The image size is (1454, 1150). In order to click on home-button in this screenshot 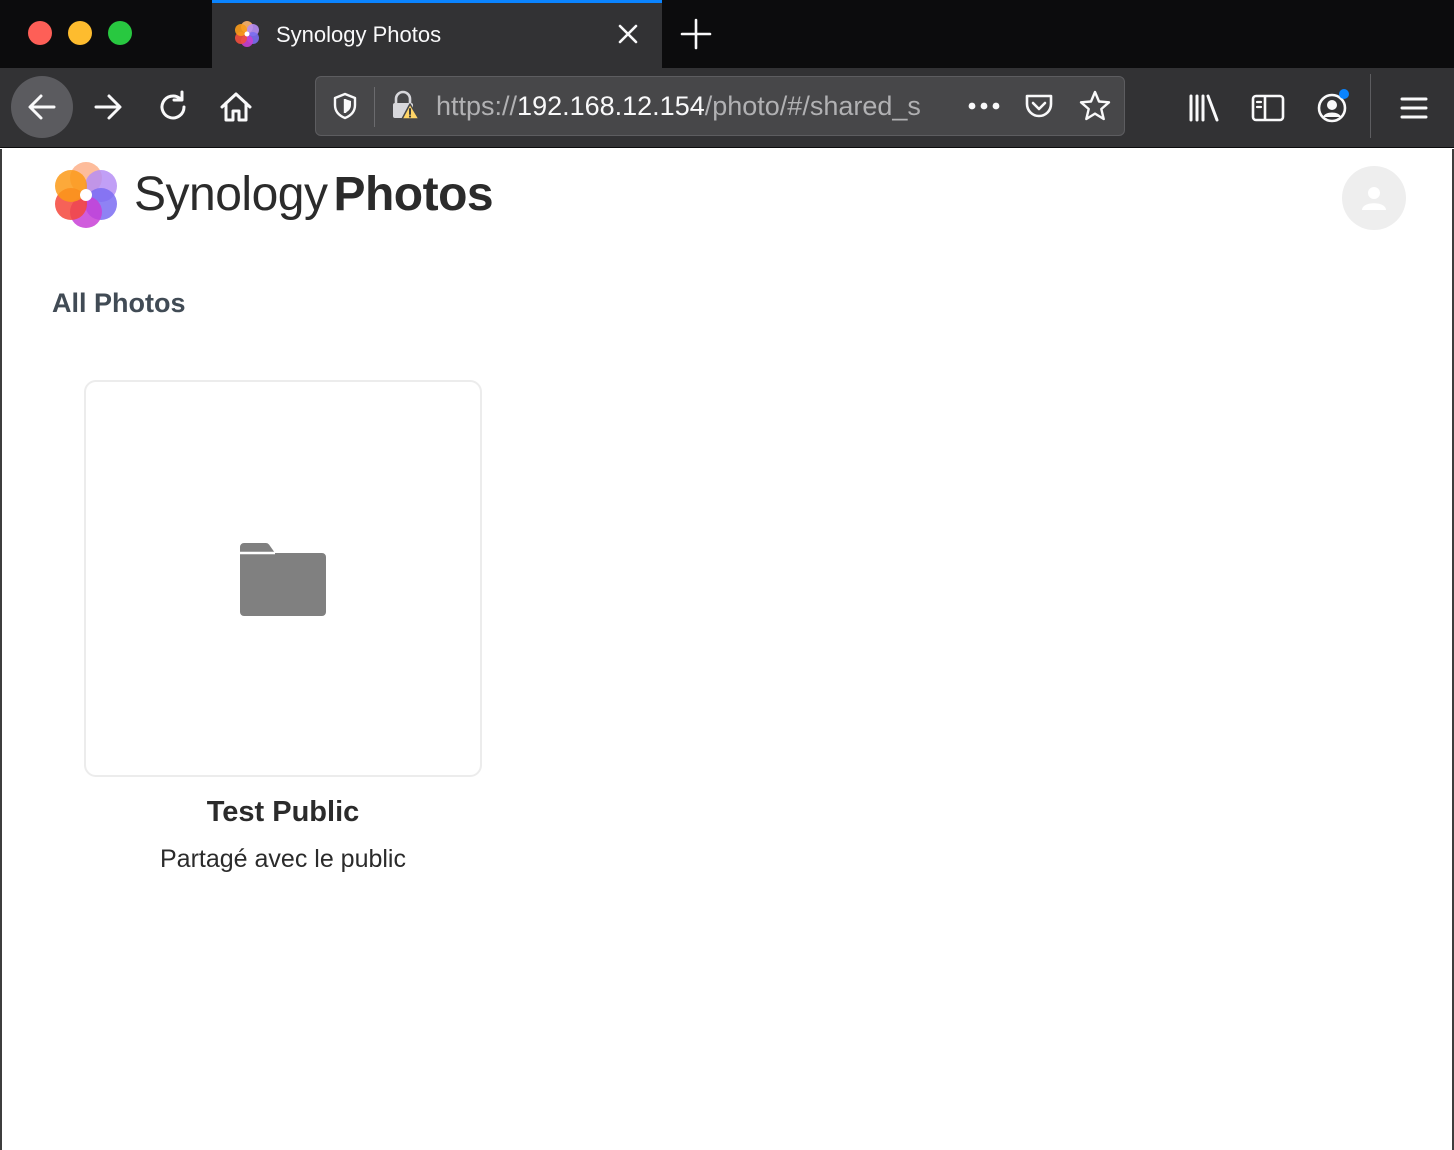, I will do `click(236, 107)`.